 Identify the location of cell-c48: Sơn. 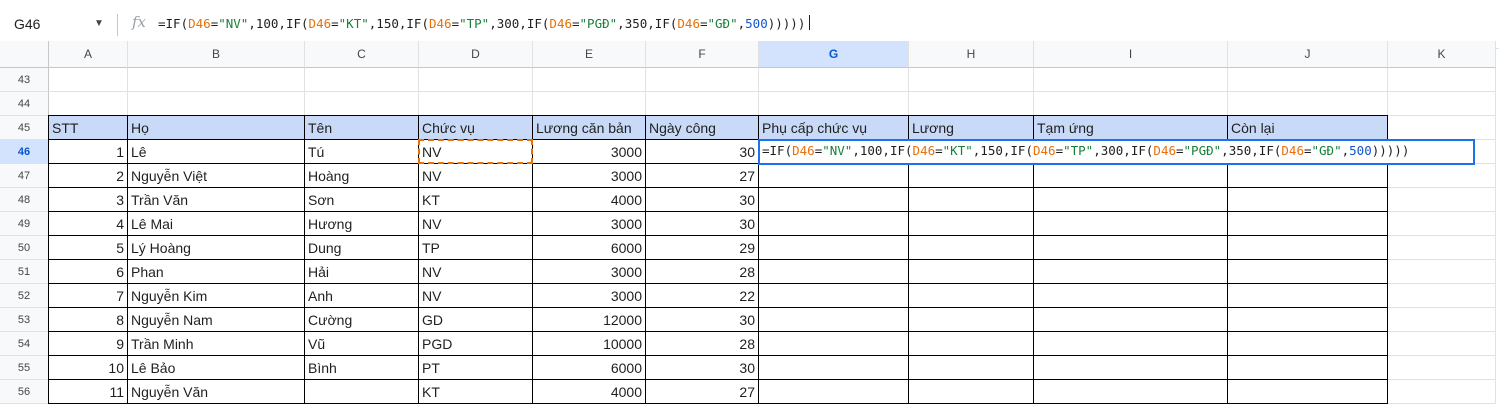
(362, 200).